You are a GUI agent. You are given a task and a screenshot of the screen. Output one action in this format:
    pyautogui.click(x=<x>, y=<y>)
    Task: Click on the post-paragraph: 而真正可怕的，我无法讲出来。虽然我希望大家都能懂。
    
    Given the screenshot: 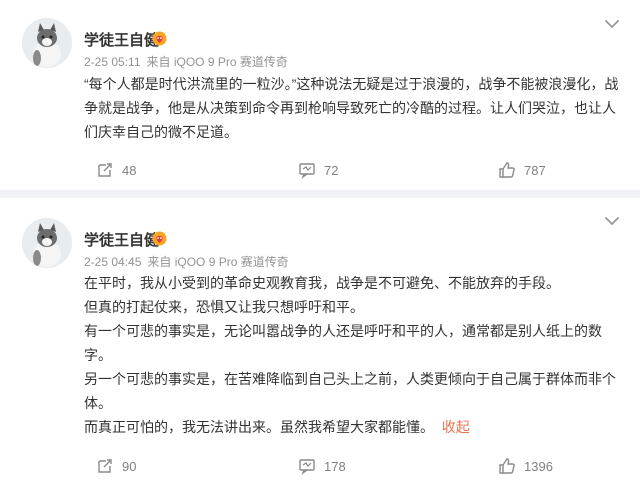 What is the action you would take?
    pyautogui.click(x=259, y=427)
    